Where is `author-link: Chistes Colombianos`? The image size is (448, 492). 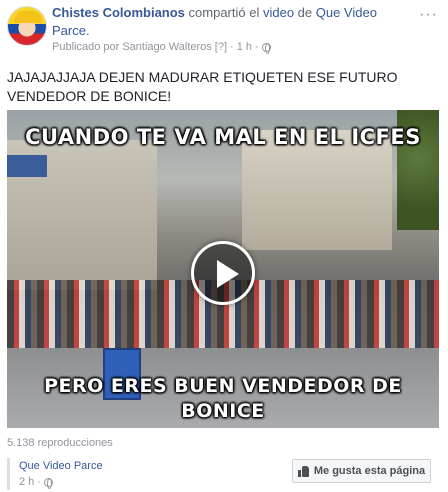 author-link: Chistes Colombianos is located at coordinates (118, 12).